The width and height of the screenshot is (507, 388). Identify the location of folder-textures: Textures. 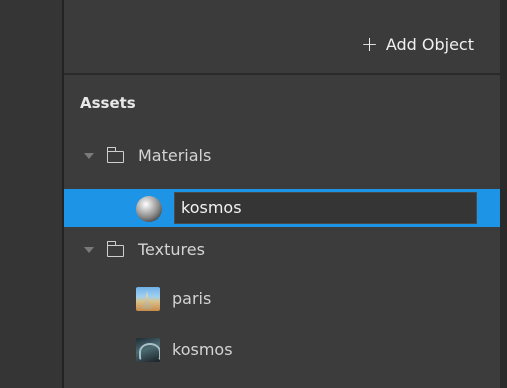
(282, 250).